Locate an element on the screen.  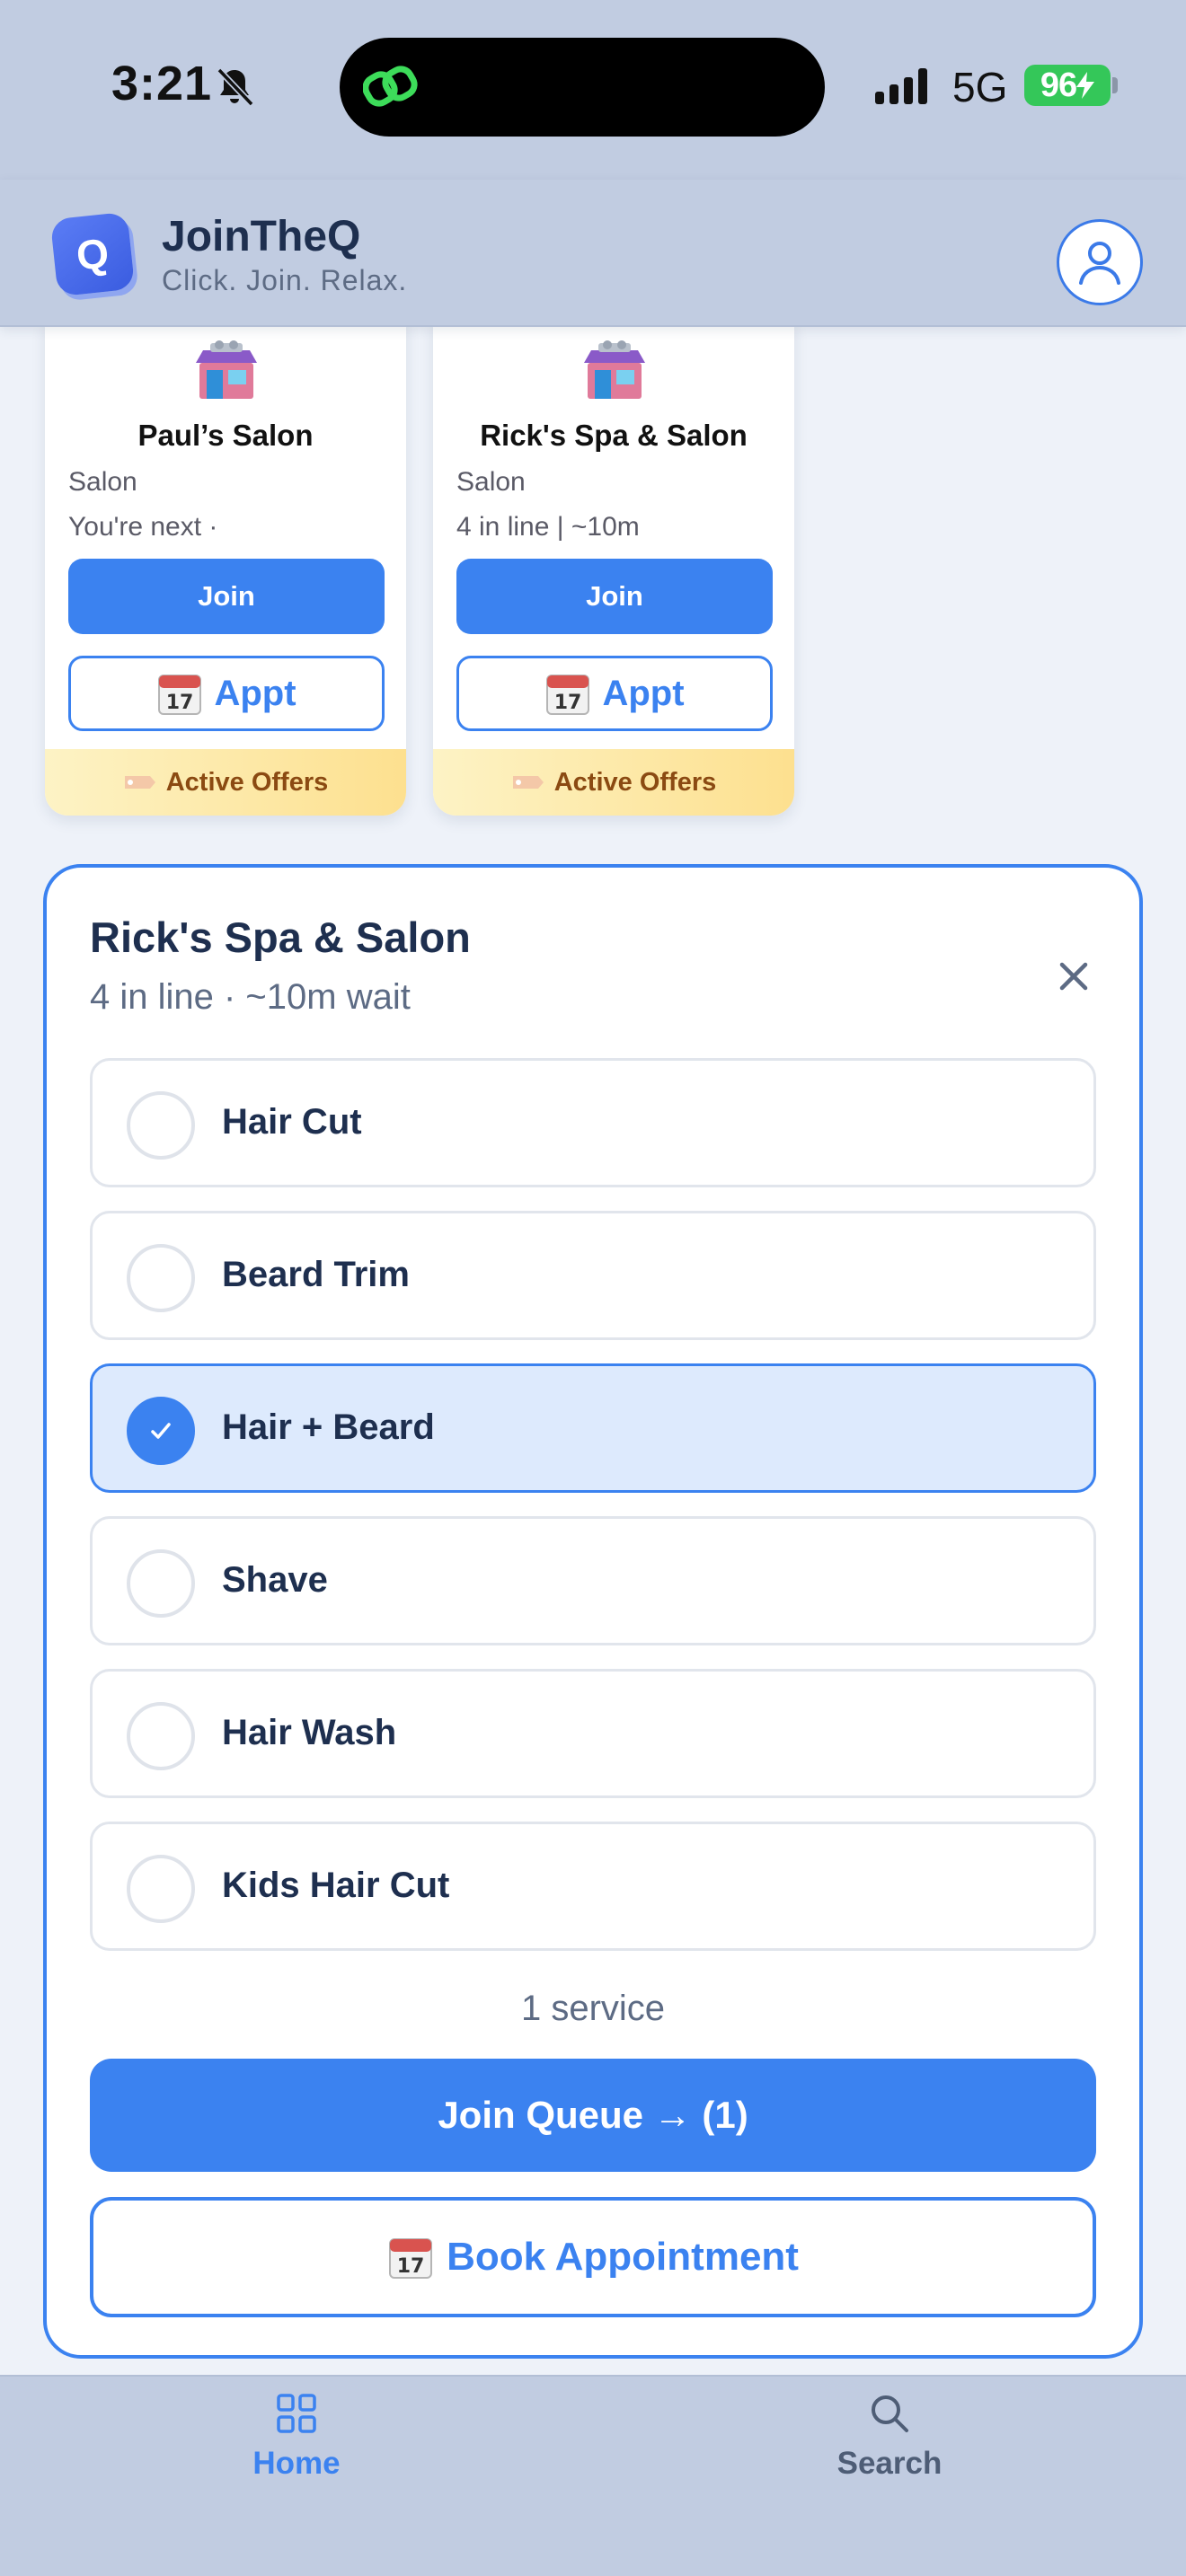
service-option-beard-trim: Beard Trim is located at coordinates (593, 1275).